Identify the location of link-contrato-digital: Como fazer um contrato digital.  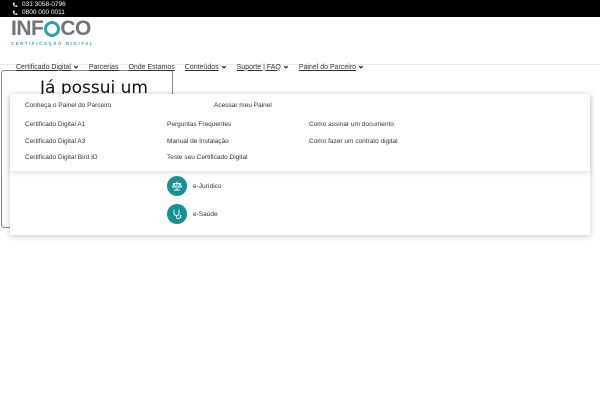
(353, 141).